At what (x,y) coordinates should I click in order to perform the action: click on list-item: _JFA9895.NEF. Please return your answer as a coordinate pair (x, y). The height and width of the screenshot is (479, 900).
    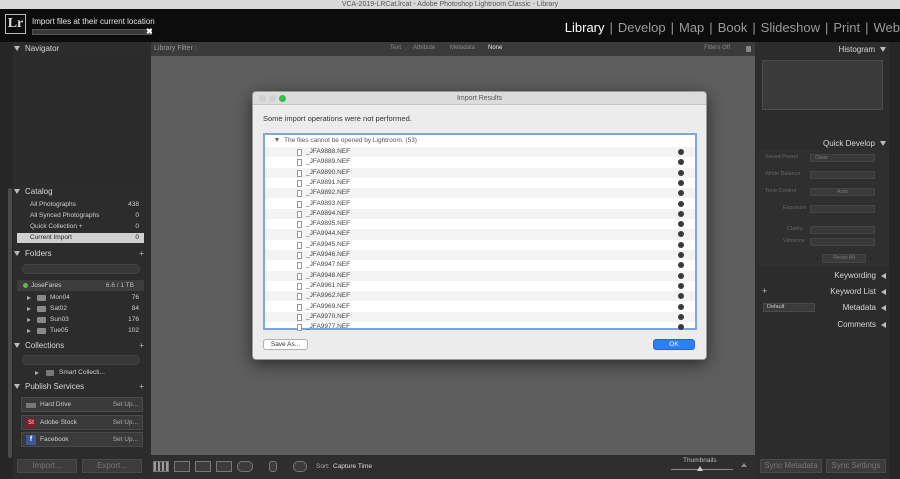
    Looking at the image, I should click on (480, 224).